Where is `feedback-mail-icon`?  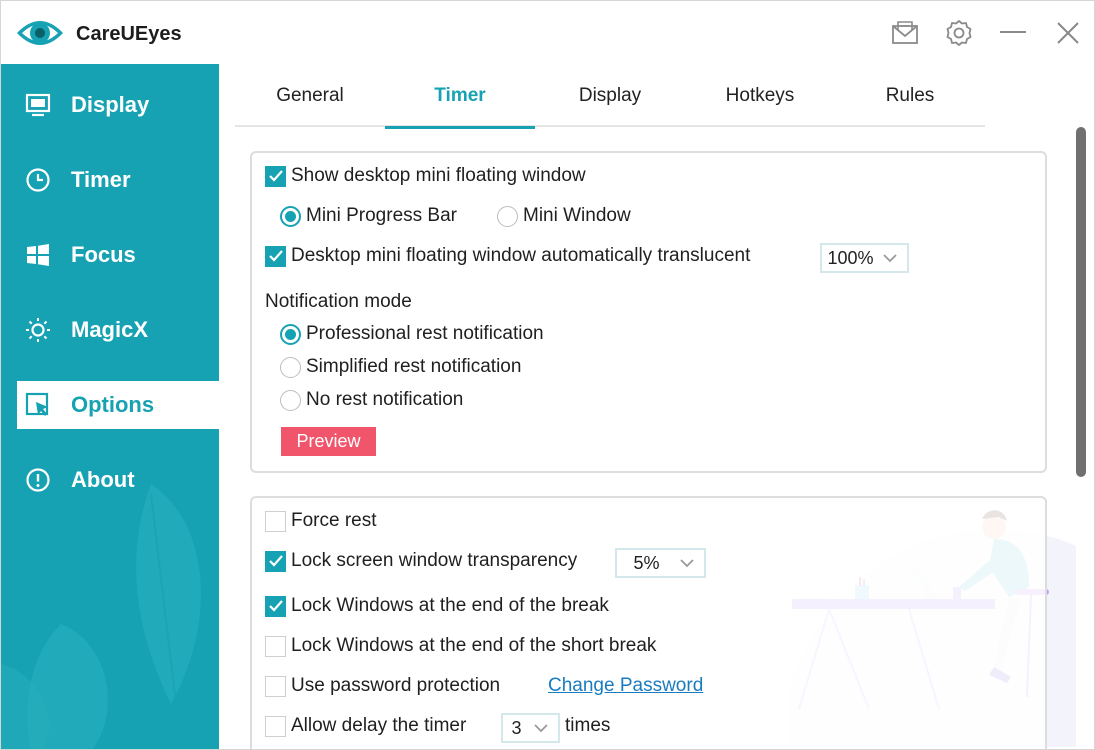 feedback-mail-icon is located at coordinates (905, 33).